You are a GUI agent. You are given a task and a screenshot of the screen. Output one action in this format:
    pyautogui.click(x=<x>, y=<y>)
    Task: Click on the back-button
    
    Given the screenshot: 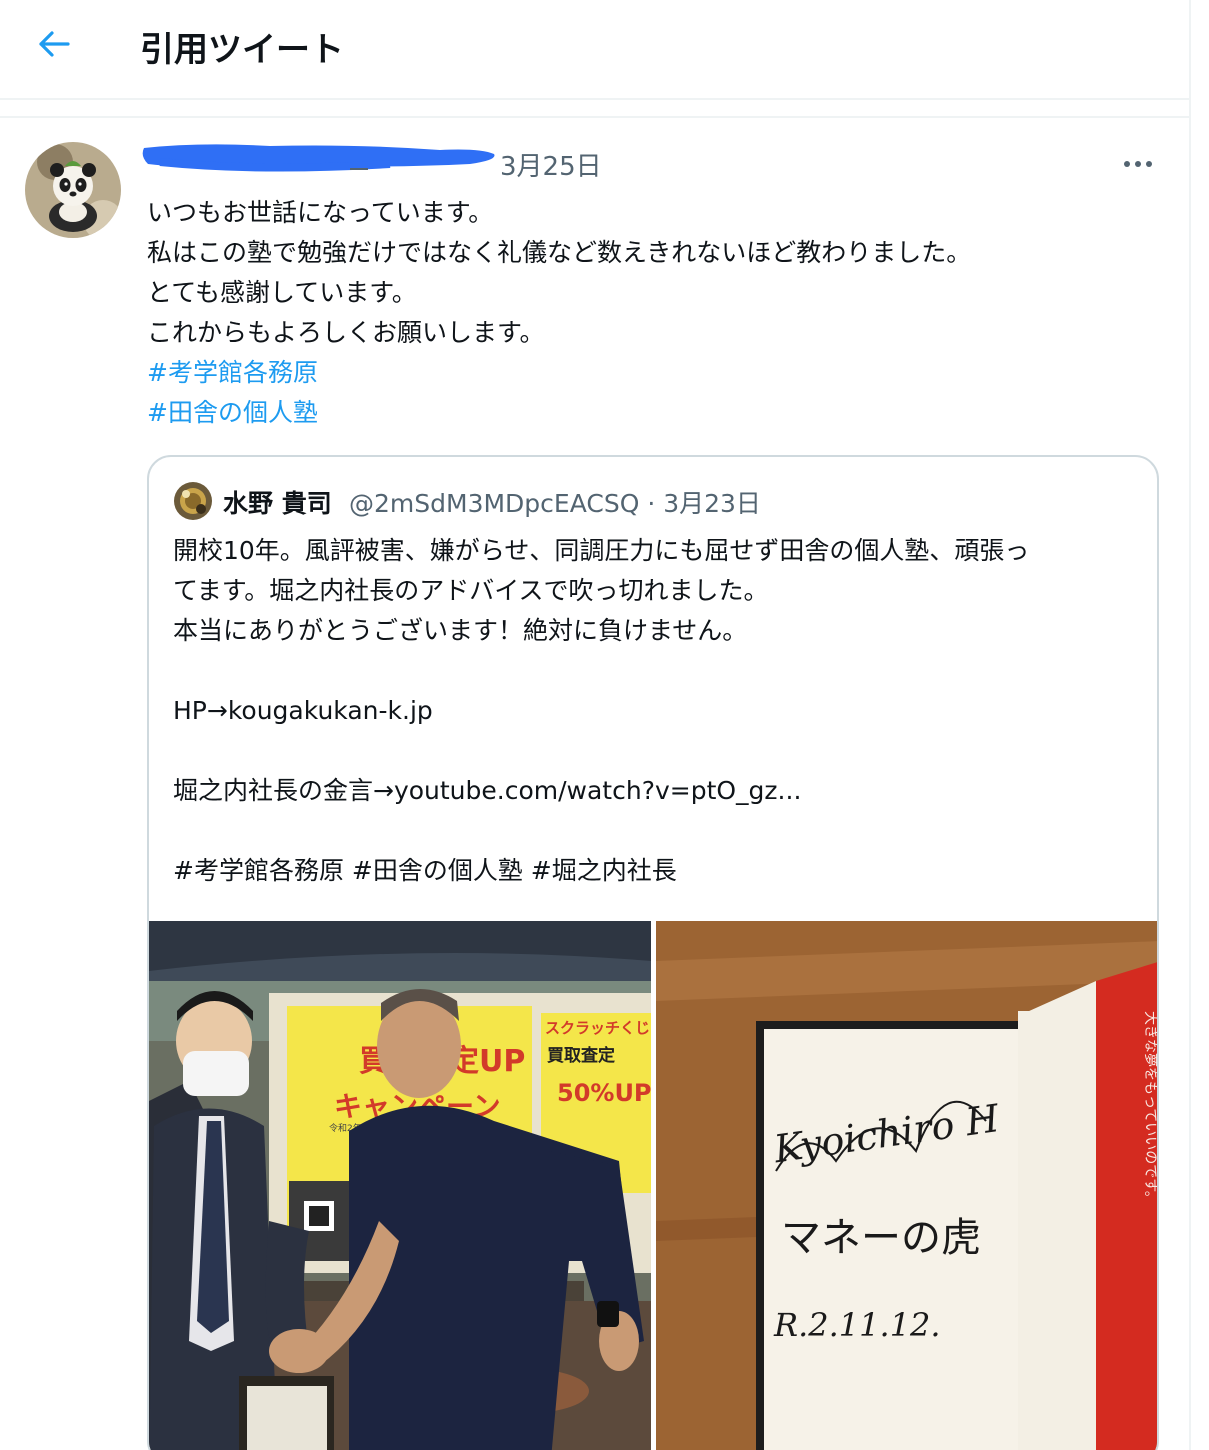 What is the action you would take?
    pyautogui.click(x=54, y=44)
    